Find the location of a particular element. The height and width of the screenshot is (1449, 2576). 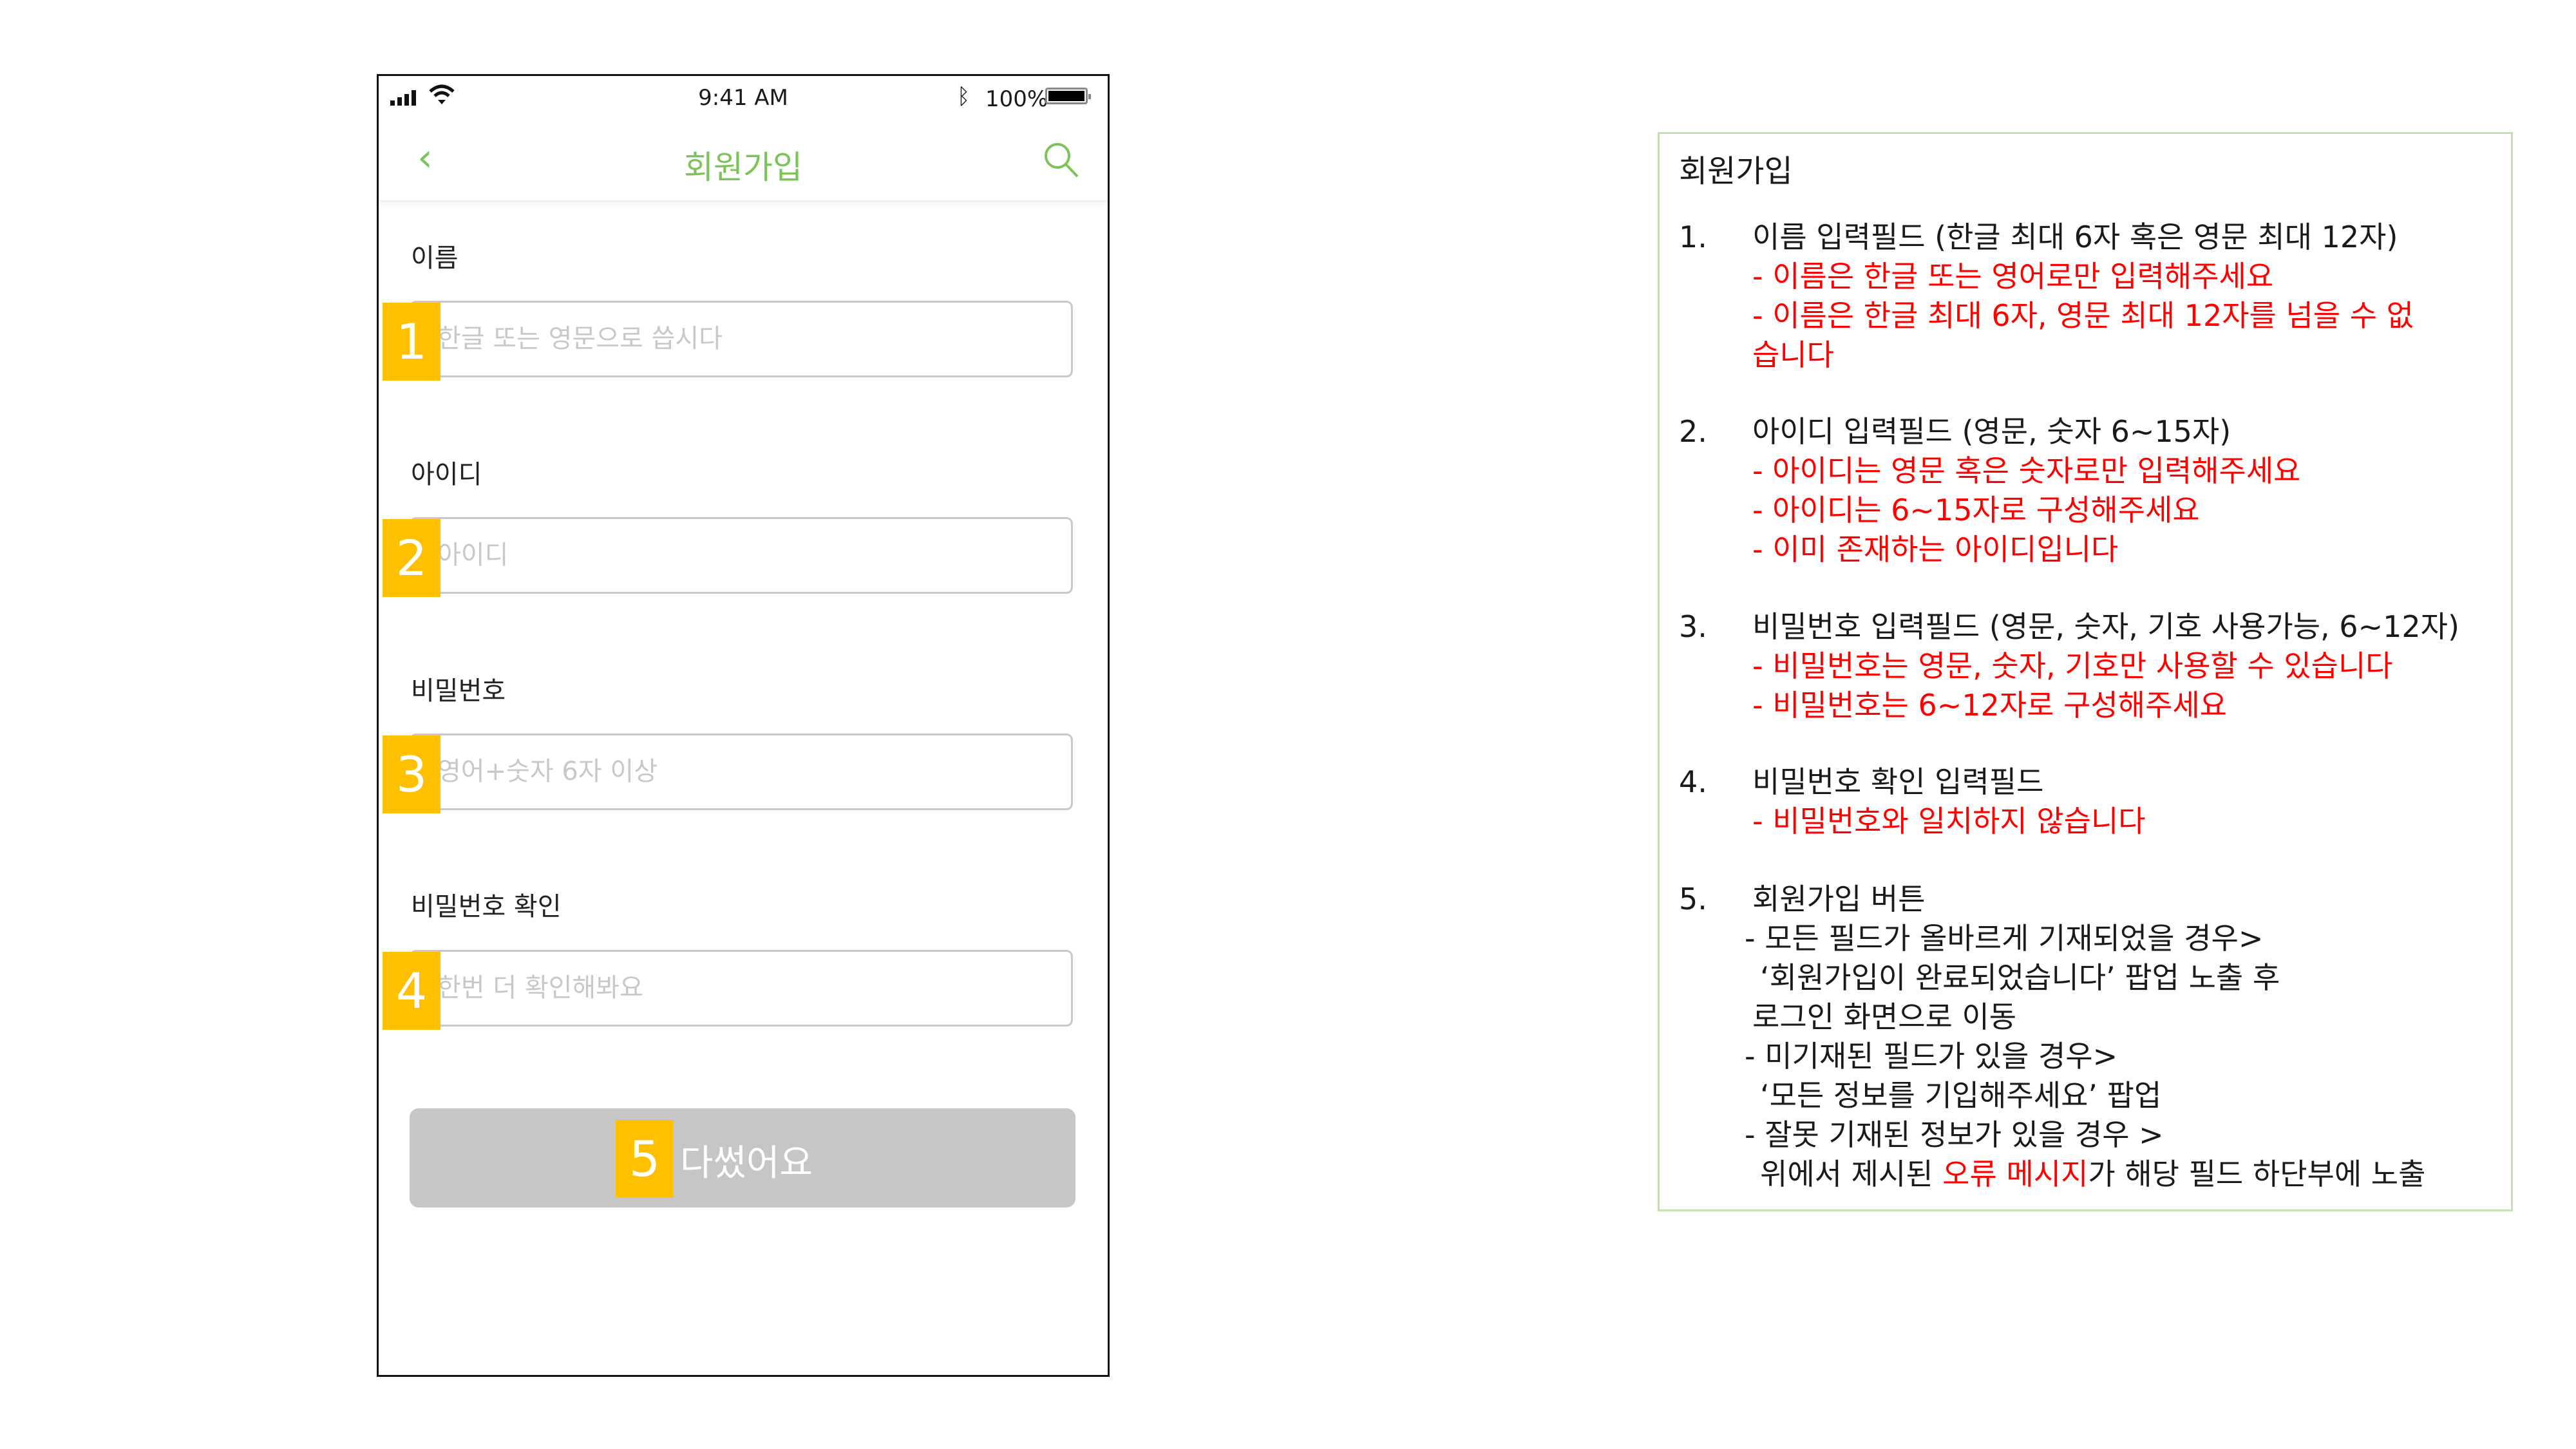

error-message: - 이름은 한글 또는 영어로만 입력해주세요 is located at coordinates (2013, 277).